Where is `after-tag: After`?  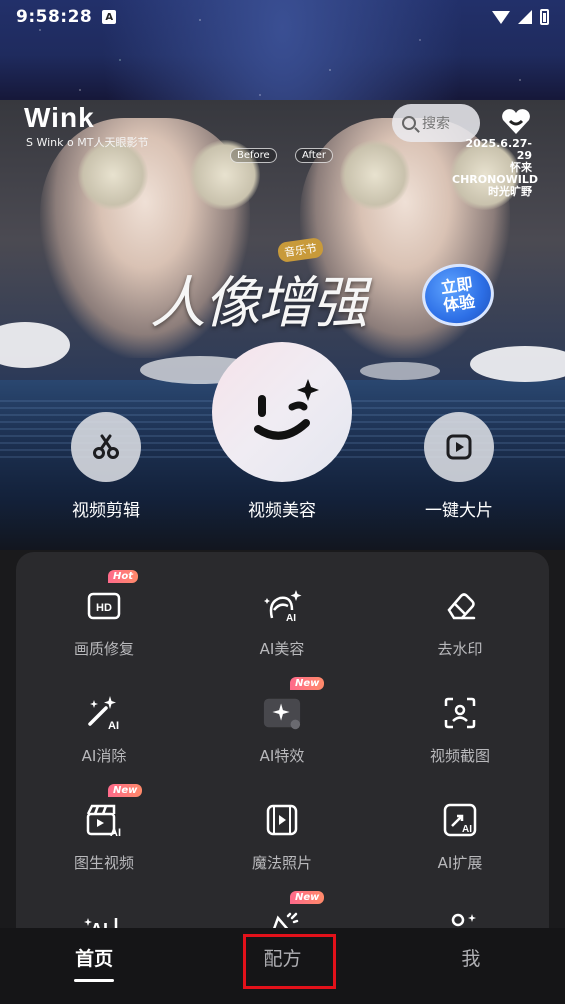 after-tag: After is located at coordinates (314, 155).